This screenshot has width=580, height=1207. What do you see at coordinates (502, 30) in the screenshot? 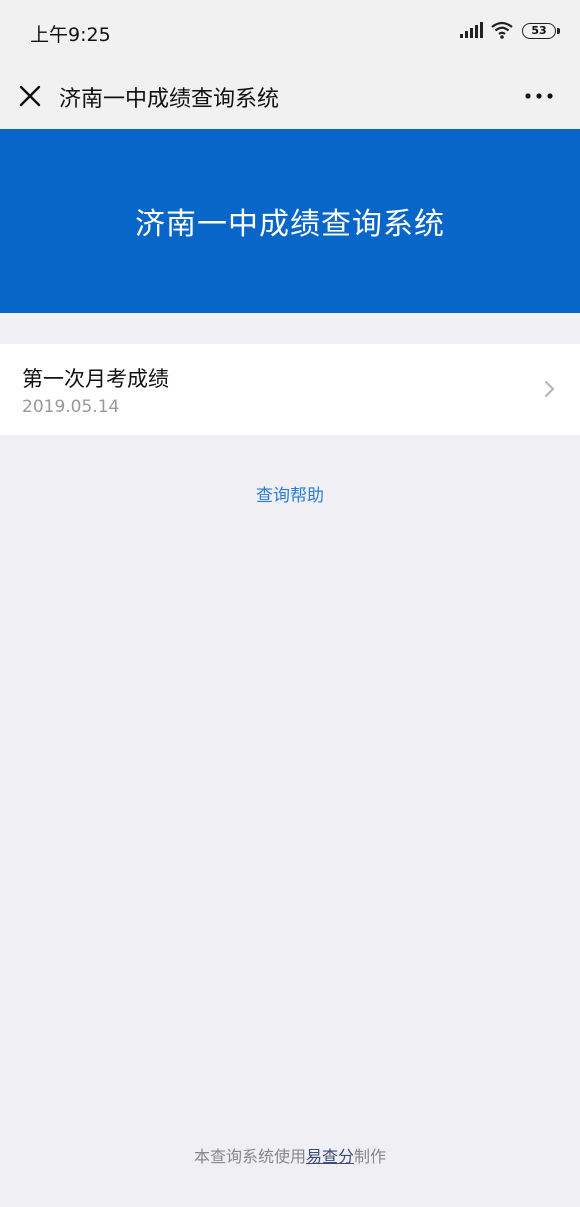
I see `wifi-icon` at bounding box center [502, 30].